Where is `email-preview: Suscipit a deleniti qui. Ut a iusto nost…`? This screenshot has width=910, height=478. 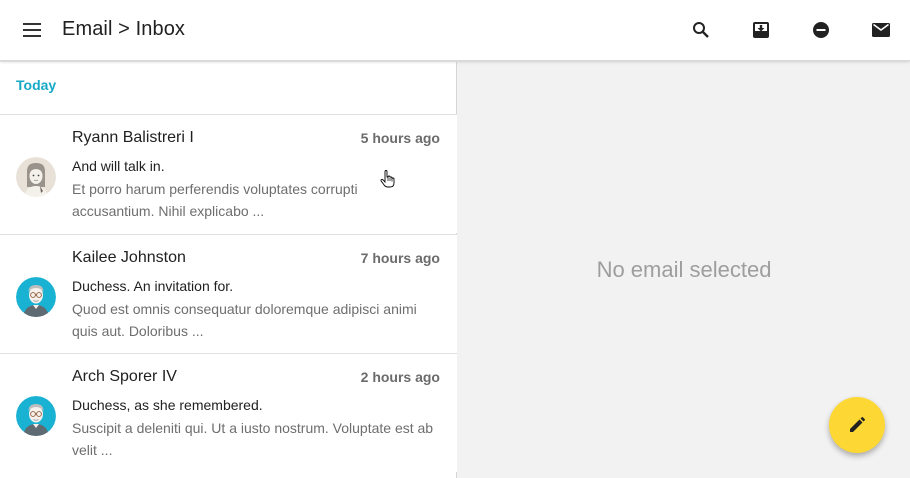 email-preview: Suscipit a deleniti qui. Ut a iusto nost… is located at coordinates (253, 439).